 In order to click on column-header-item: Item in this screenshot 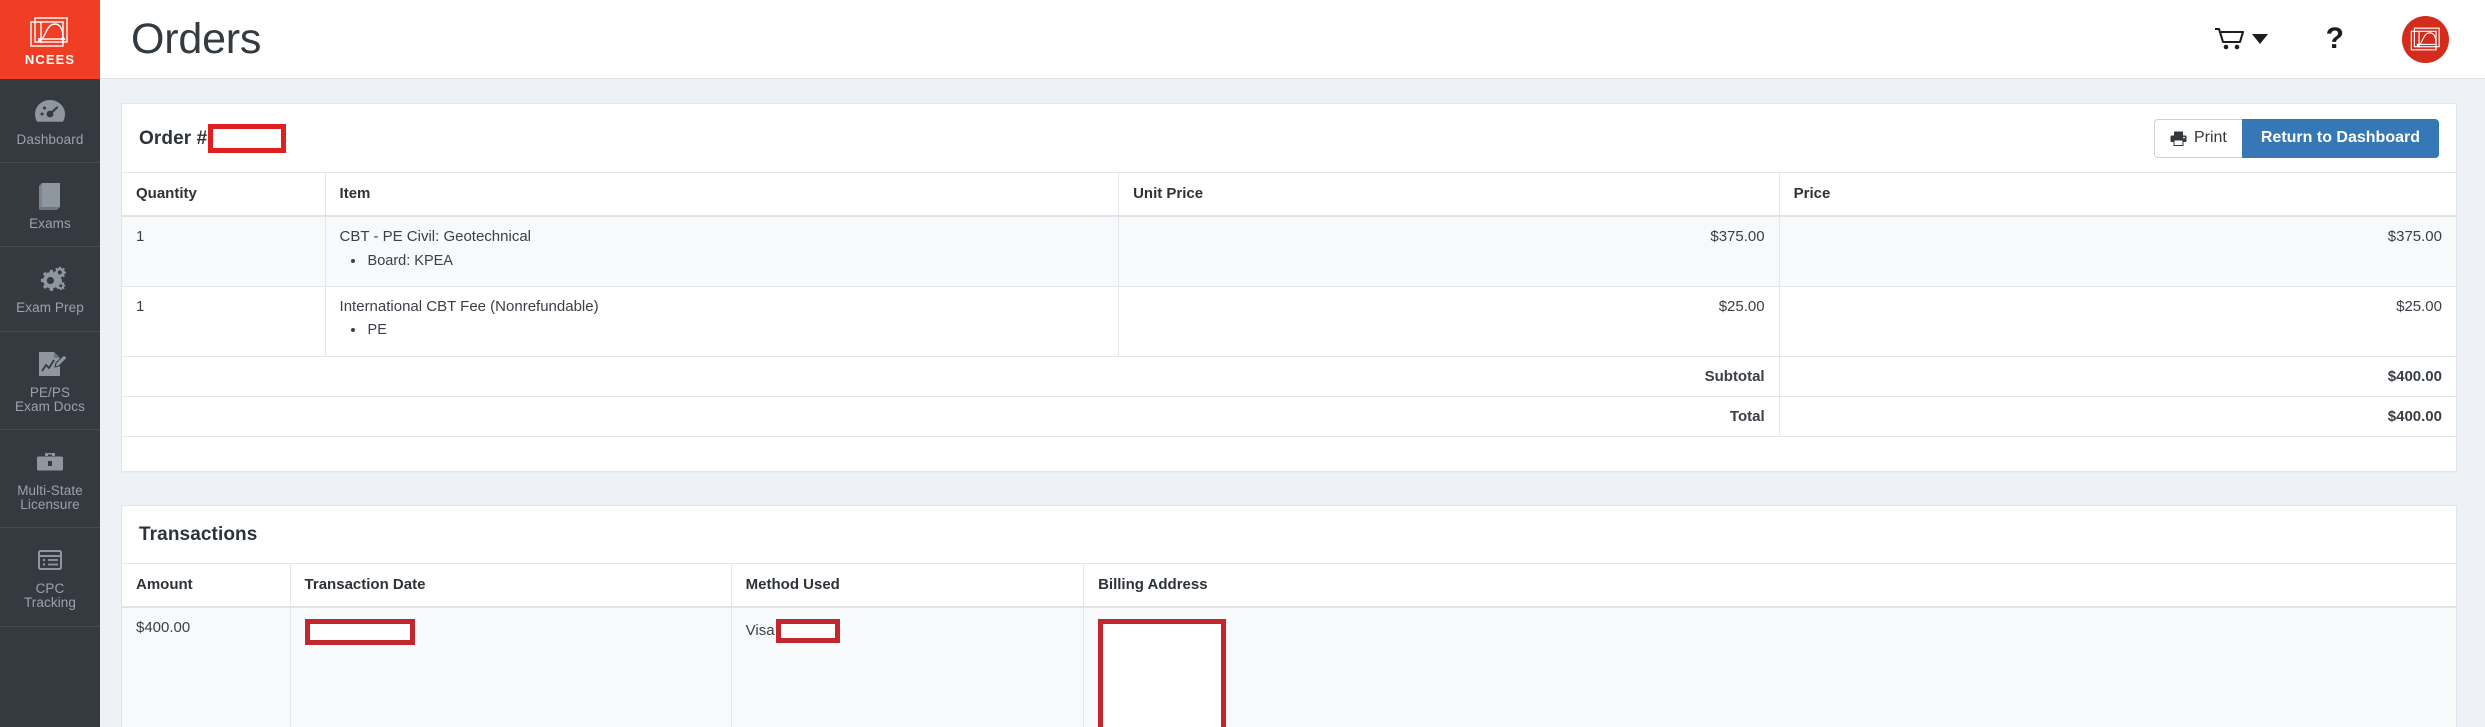, I will do `click(721, 194)`.